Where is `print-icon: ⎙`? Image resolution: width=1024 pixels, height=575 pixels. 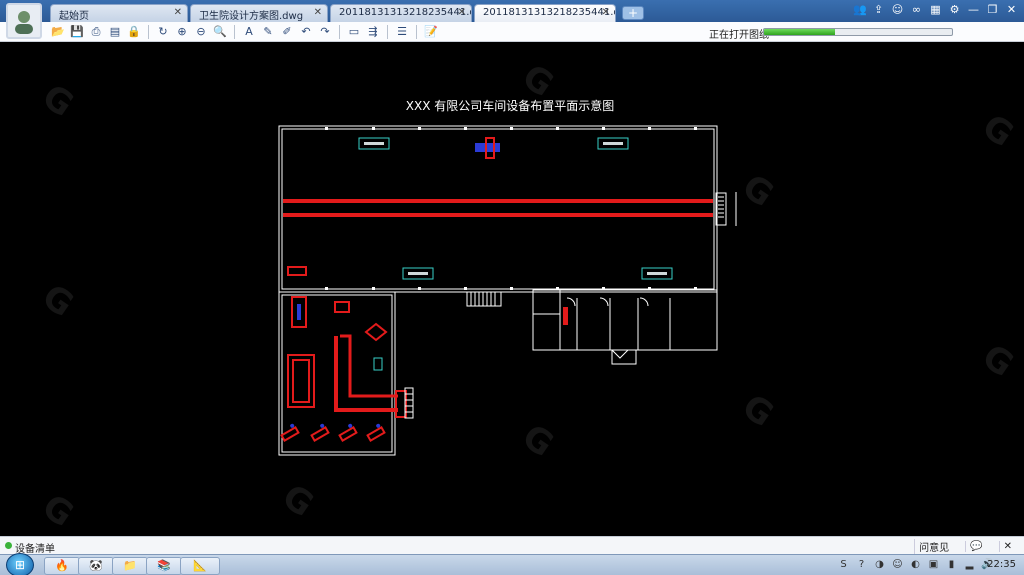
print-icon: ⎙ is located at coordinates (96, 32).